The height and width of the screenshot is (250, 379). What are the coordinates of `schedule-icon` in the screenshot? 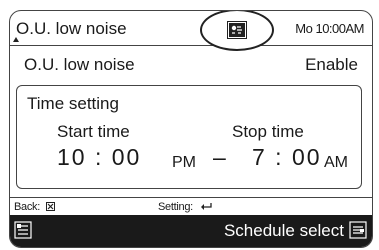 It's located at (358, 230).